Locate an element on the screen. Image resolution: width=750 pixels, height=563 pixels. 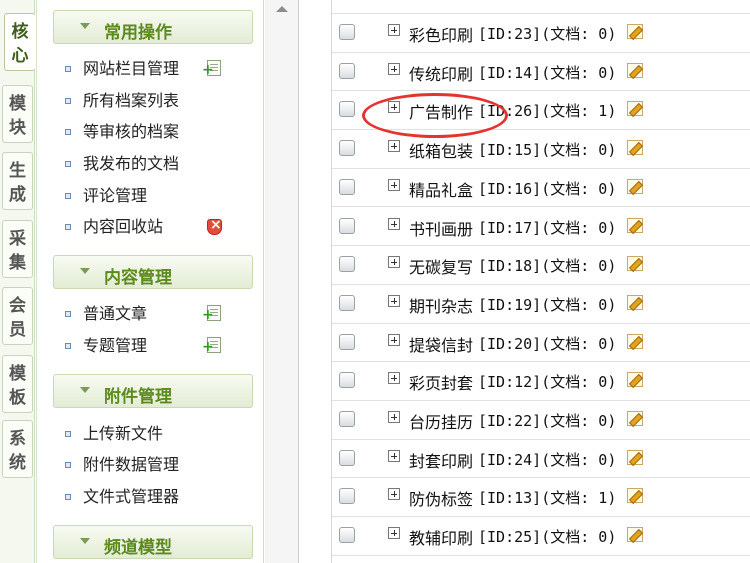
category-name: 彩色印刷 is located at coordinates (441, 34).